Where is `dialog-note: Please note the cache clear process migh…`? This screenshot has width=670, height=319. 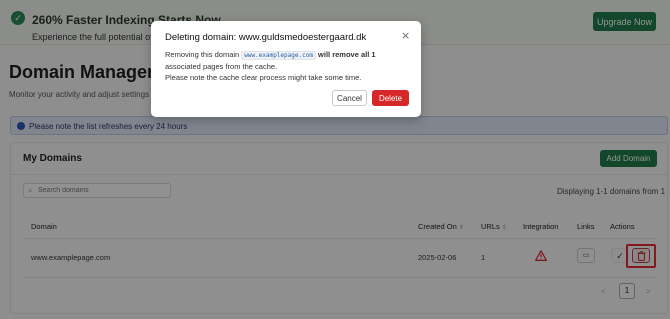 dialog-note: Please note the cache clear process migh… is located at coordinates (263, 77).